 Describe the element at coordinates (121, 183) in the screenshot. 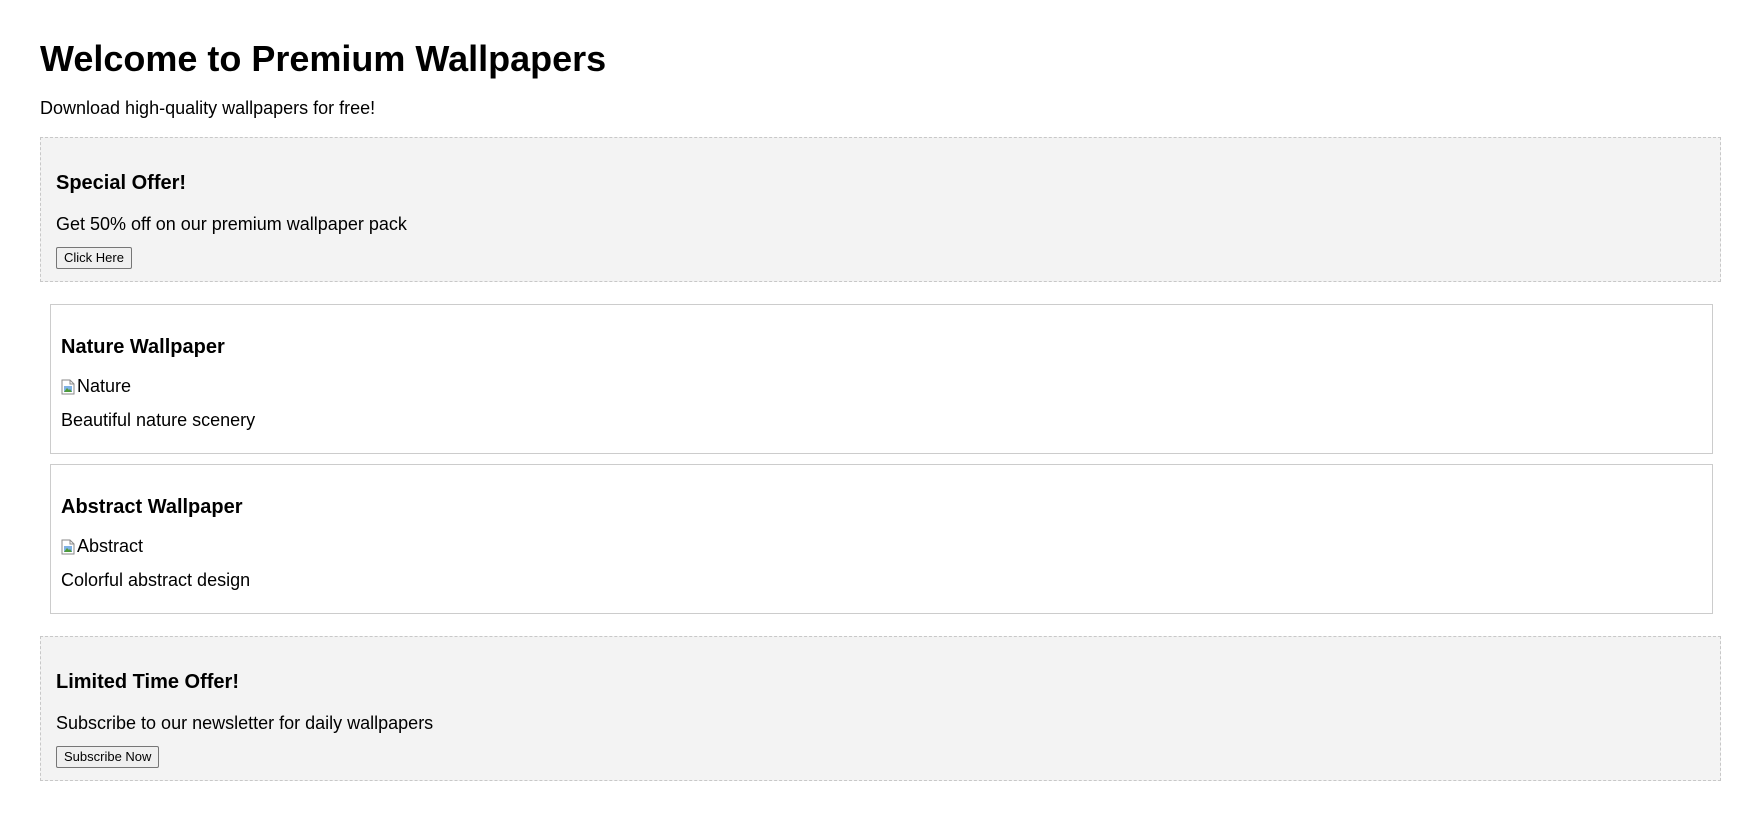

I see `special-offer-title: Special Offer!` at that location.